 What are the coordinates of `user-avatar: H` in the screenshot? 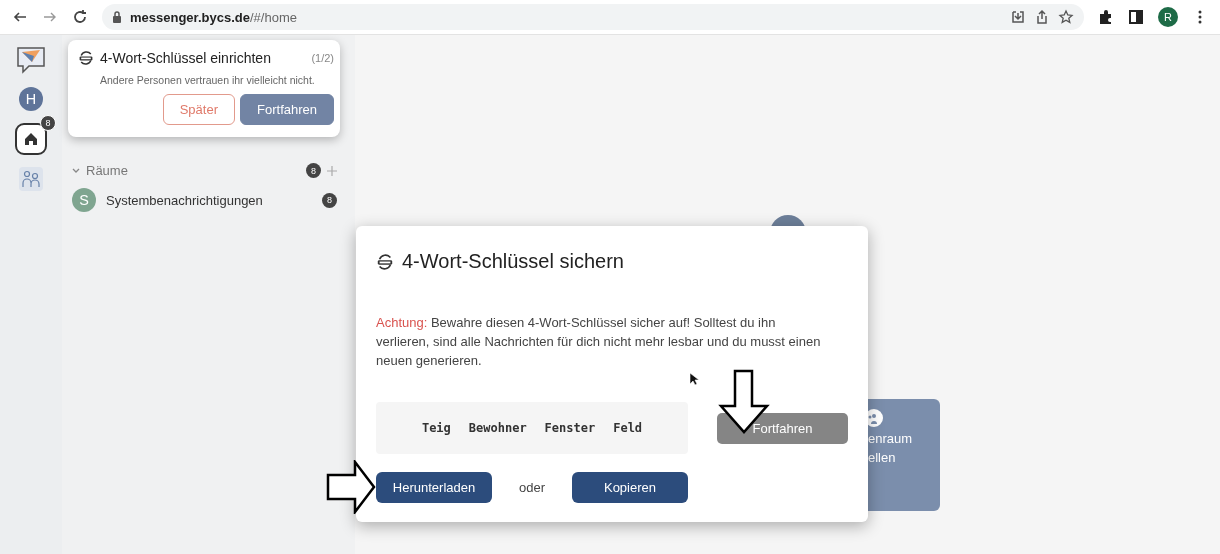 It's located at (31, 99).